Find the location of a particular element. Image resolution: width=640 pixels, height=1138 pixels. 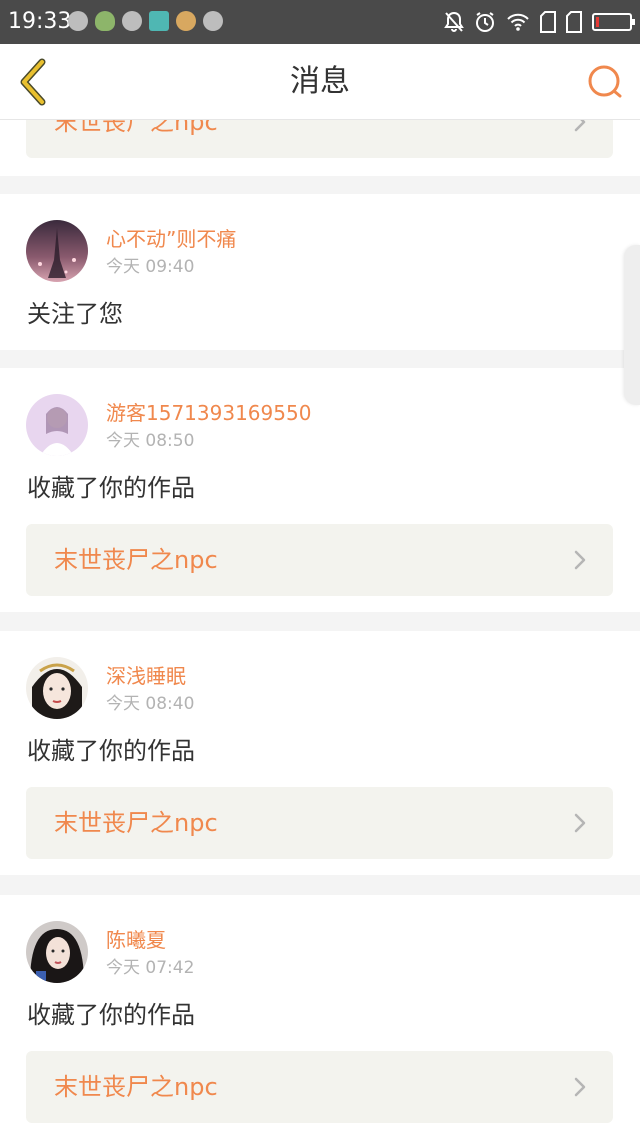

username: 游客1571393169550 is located at coordinates (208, 413).